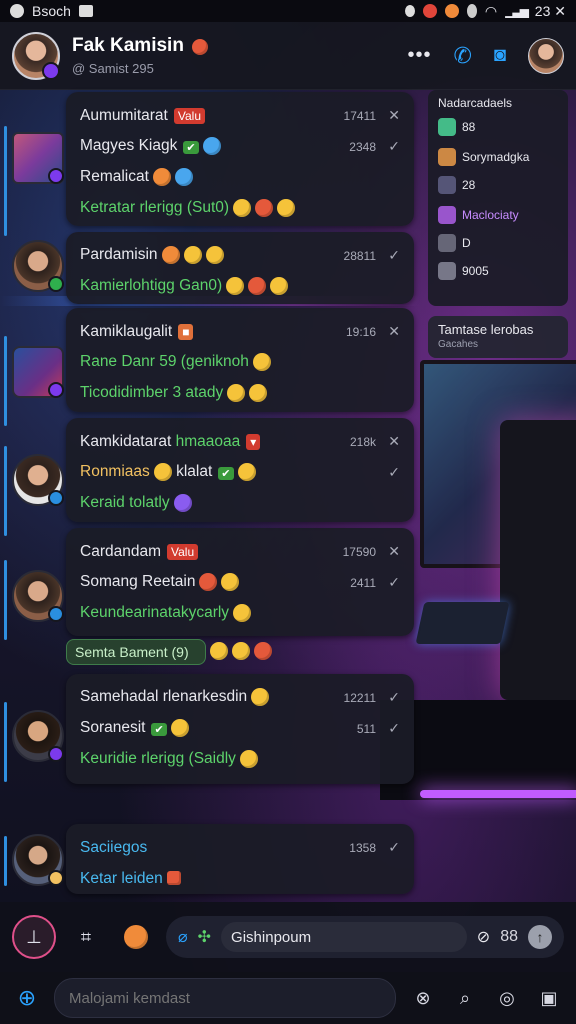  Describe the element at coordinates (114, 177) in the screenshot. I see `message-text: Remalicat` at that location.